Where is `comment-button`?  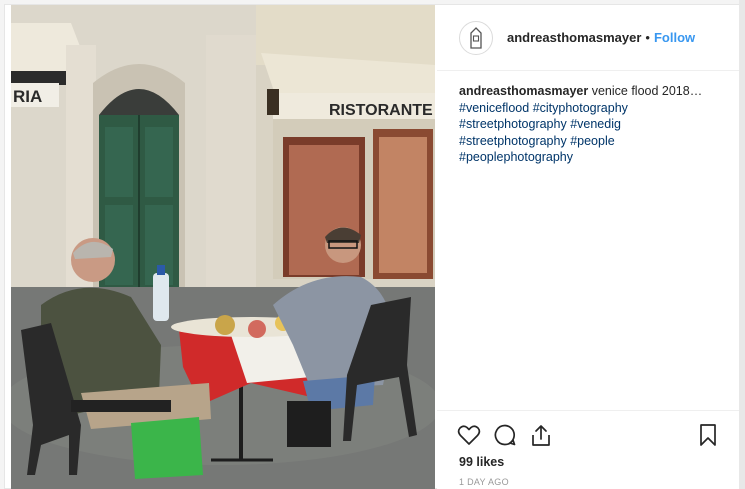
comment-button is located at coordinates (505, 435).